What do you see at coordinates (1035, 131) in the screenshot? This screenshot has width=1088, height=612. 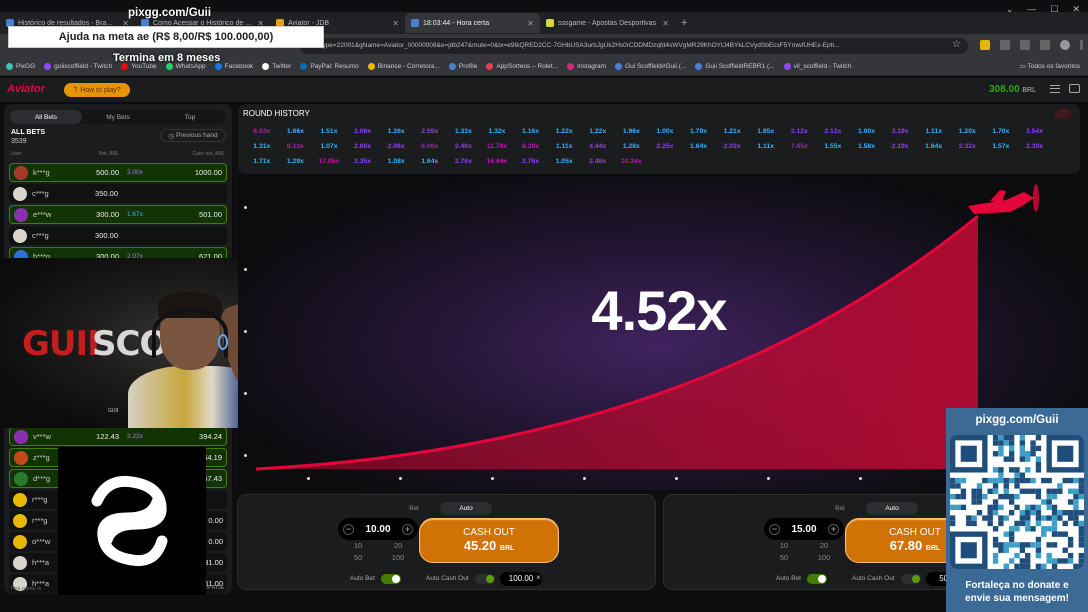 I see `history-multiplier: 3.54x` at bounding box center [1035, 131].